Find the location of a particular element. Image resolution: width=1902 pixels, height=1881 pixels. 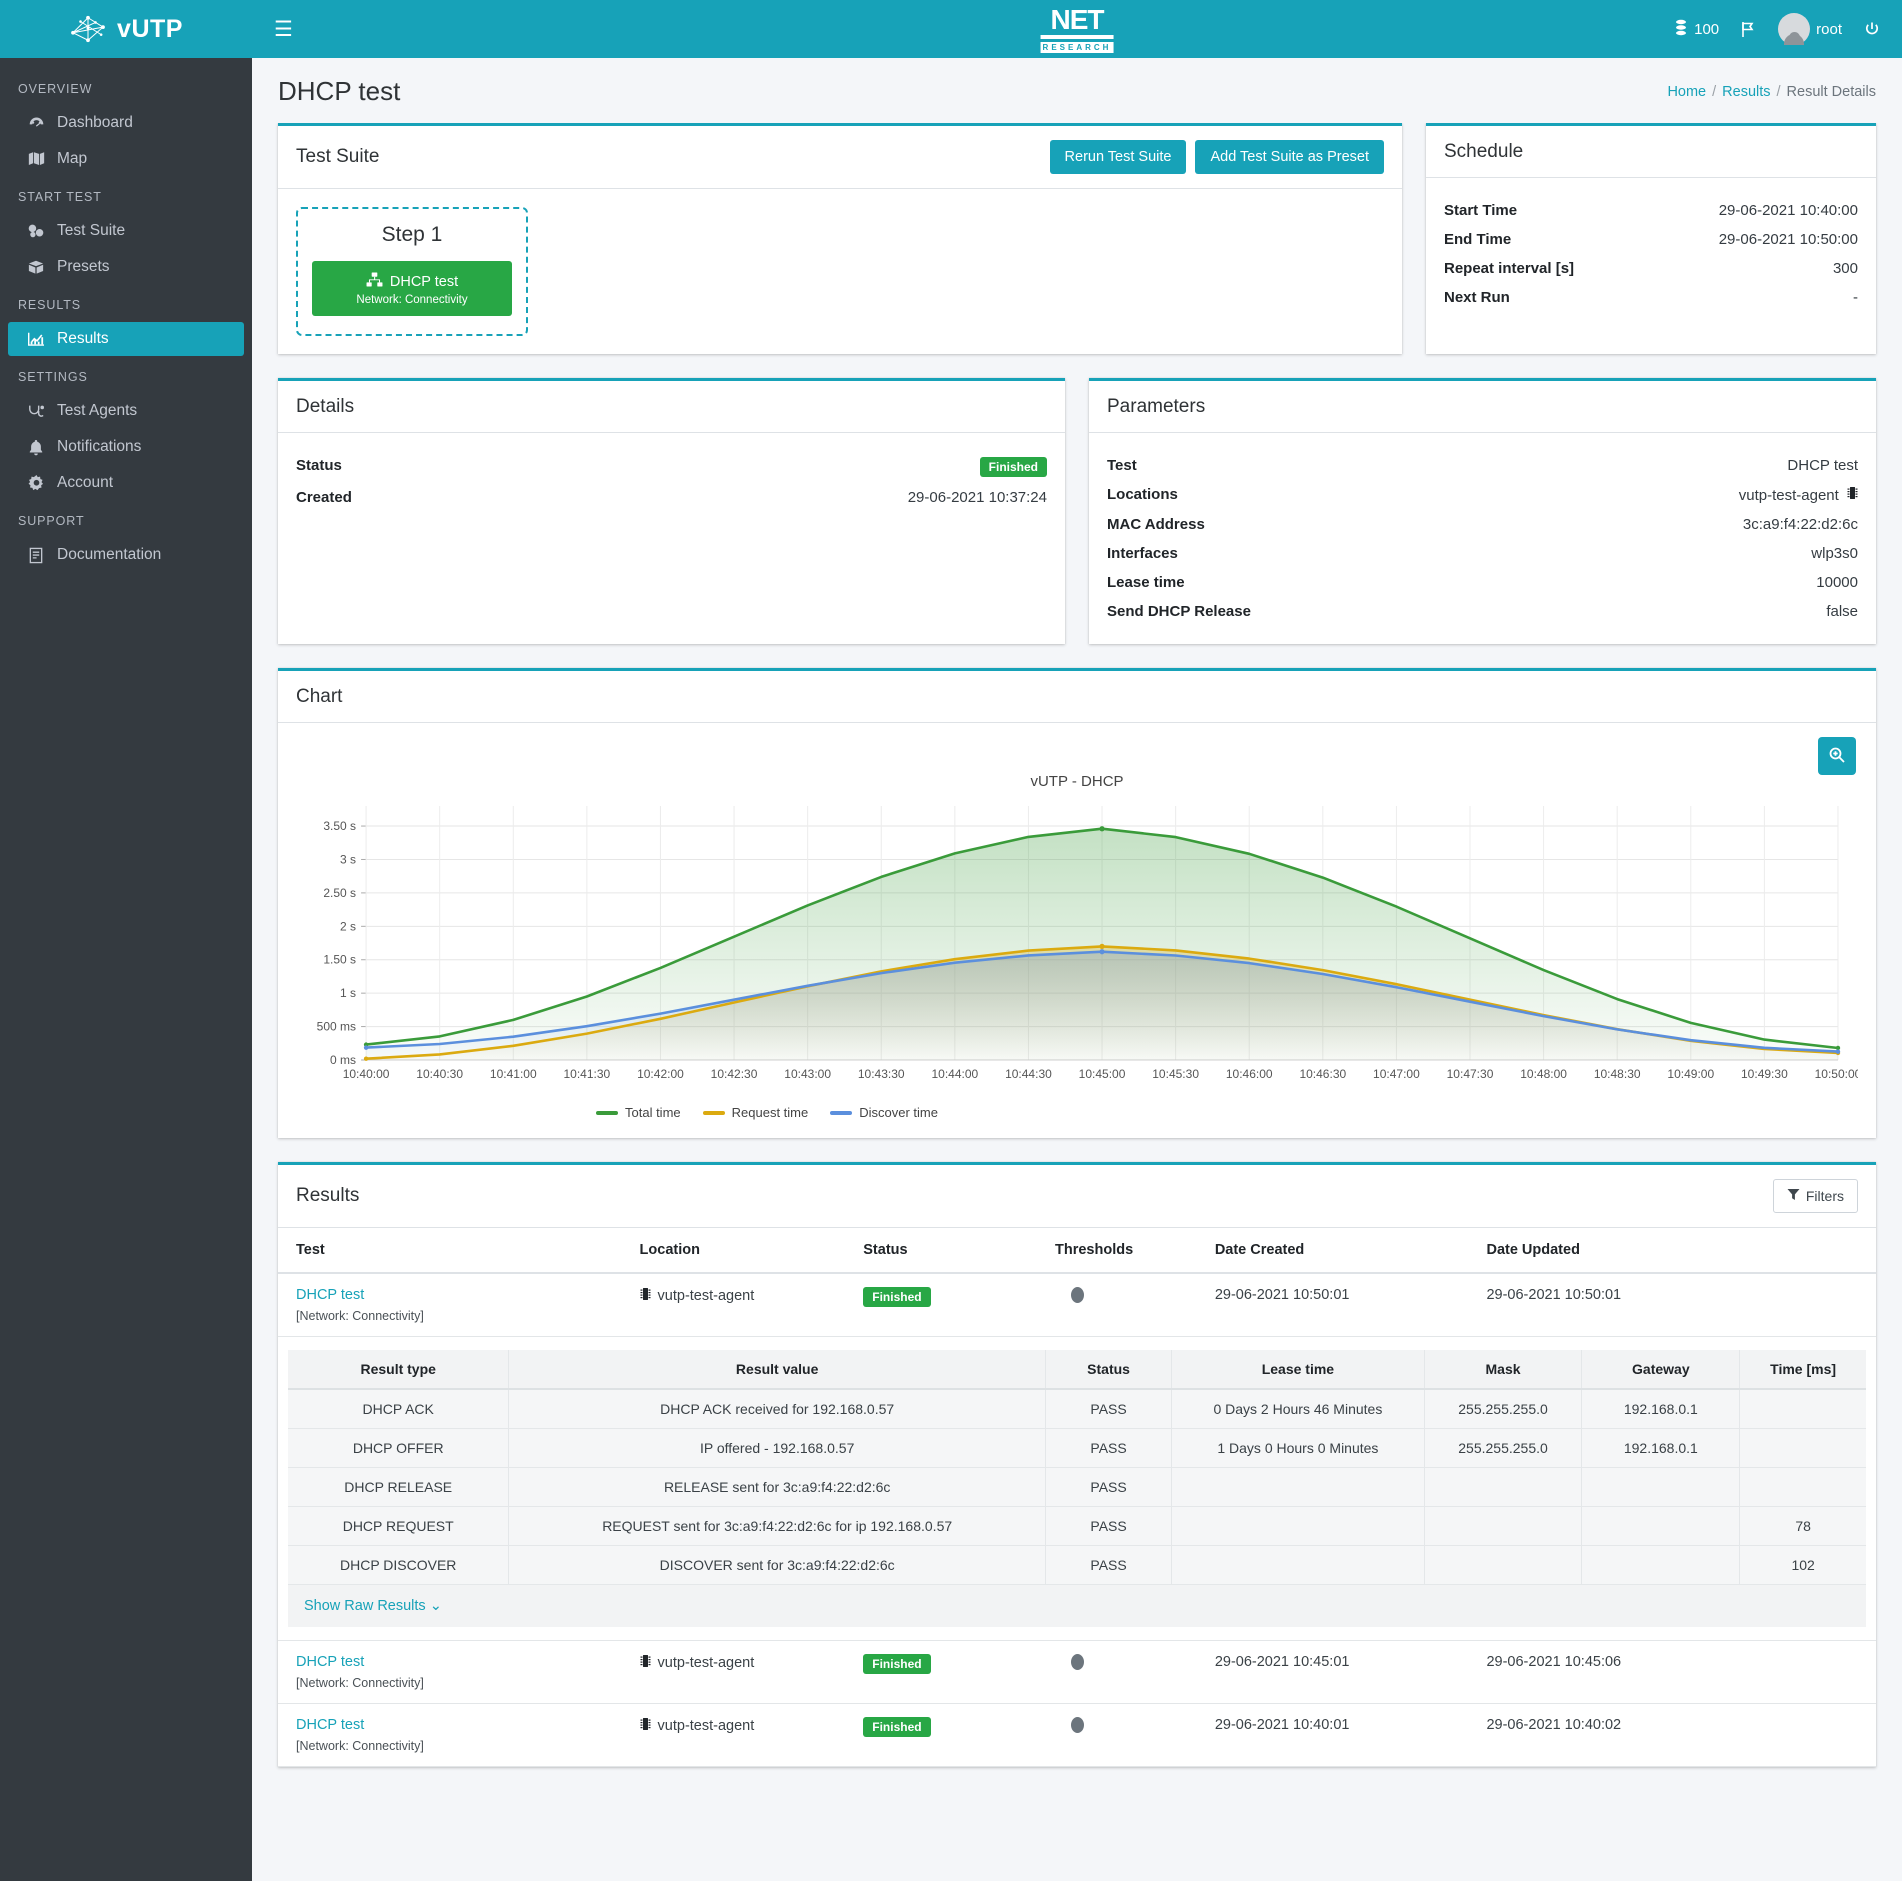

svg-text: 10:49:00 is located at coordinates (1690, 1074).